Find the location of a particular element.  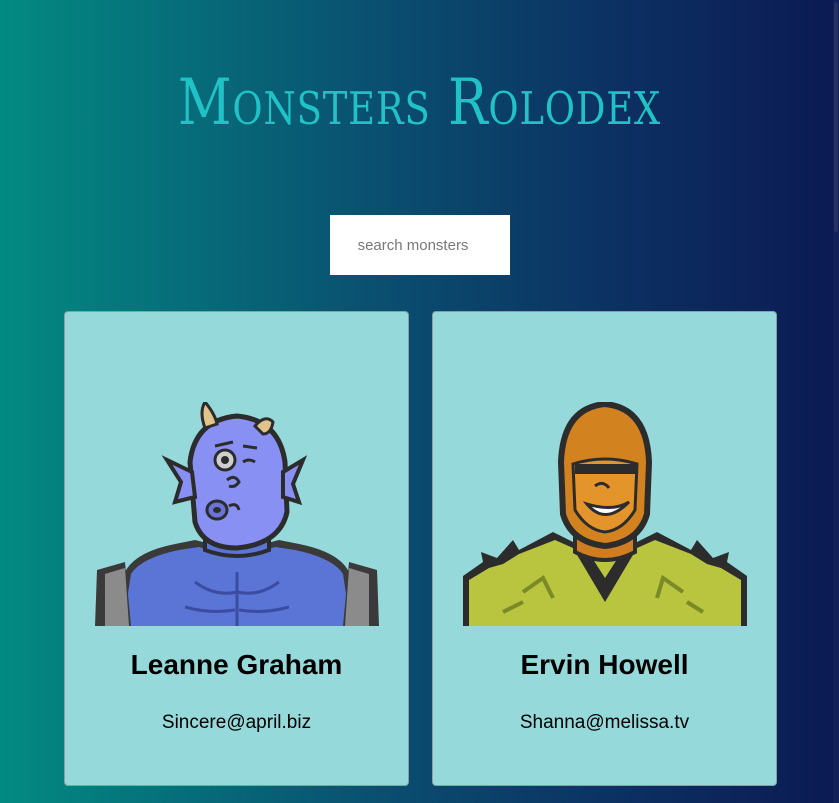

page-scrollbar is located at coordinates (836, 401).